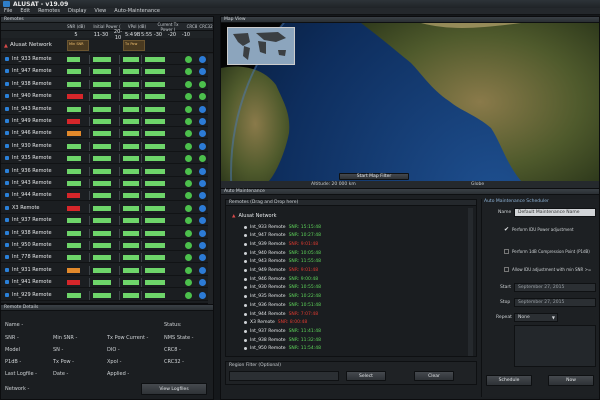  I want to click on menu-file: File, so click(8, 11).